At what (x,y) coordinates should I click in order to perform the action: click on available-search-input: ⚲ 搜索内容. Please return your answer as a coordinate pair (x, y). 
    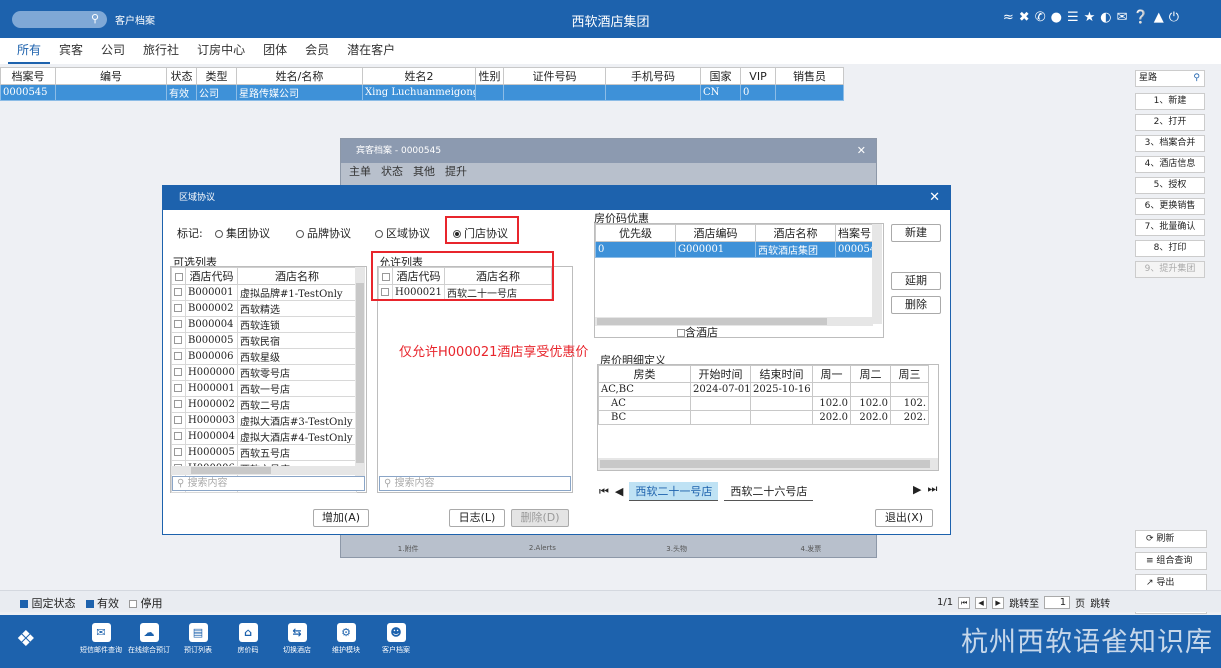
    Looking at the image, I should click on (268, 483).